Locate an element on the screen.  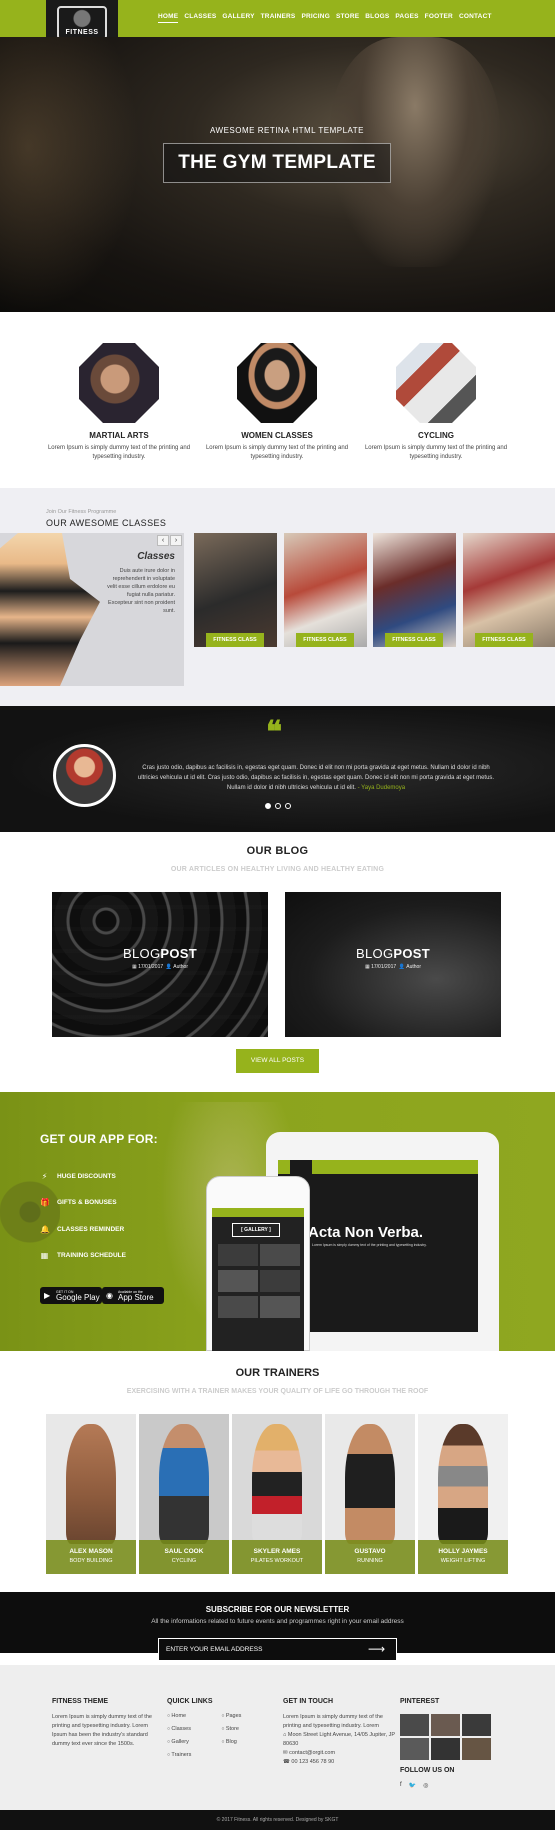
view-all-posts-button: VIEW ALL POSTS is located at coordinates (277, 1061).